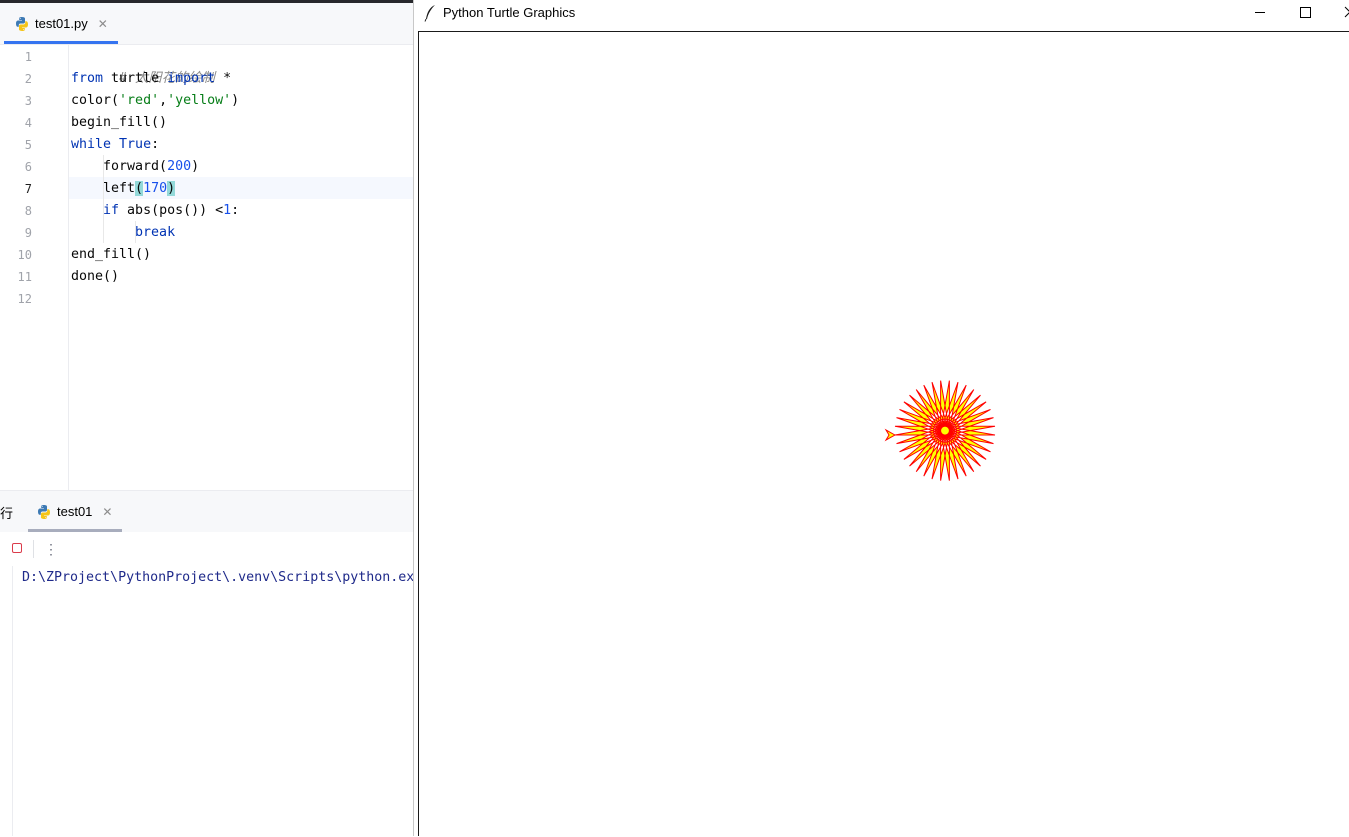 Image resolution: width=1349 pixels, height=837 pixels. I want to click on code-line-2: from turtle import *, so click(151, 79).